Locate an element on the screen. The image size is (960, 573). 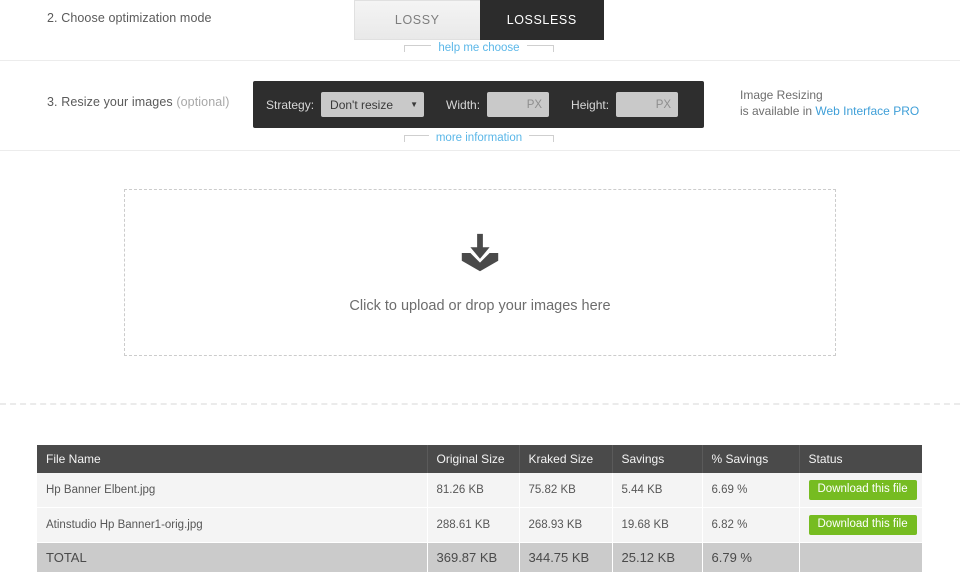
step-3-label: 3. Resize your images (optional) is located at coordinates (138, 102).